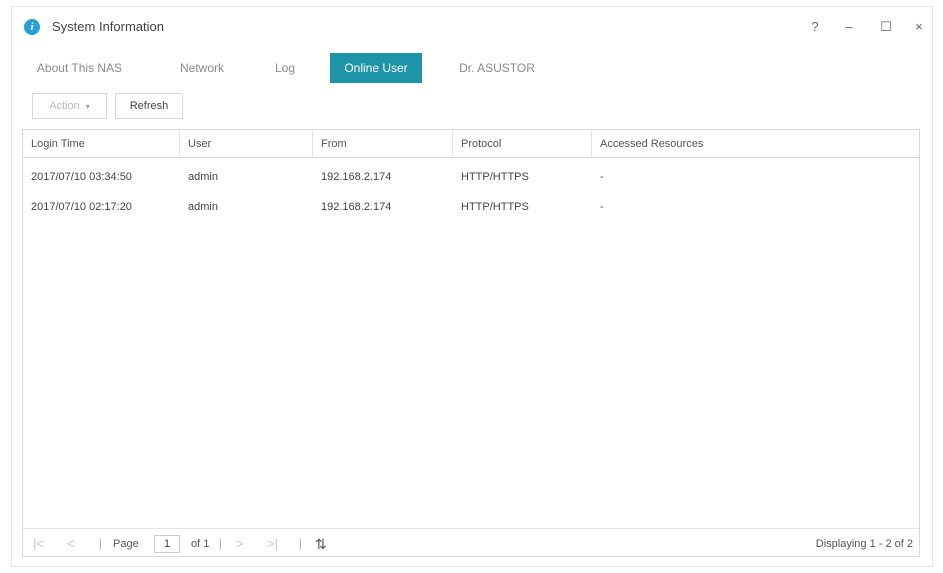 This screenshot has height=573, width=943. Describe the element at coordinates (246, 144) in the screenshot. I see `column-header-user: User` at that location.